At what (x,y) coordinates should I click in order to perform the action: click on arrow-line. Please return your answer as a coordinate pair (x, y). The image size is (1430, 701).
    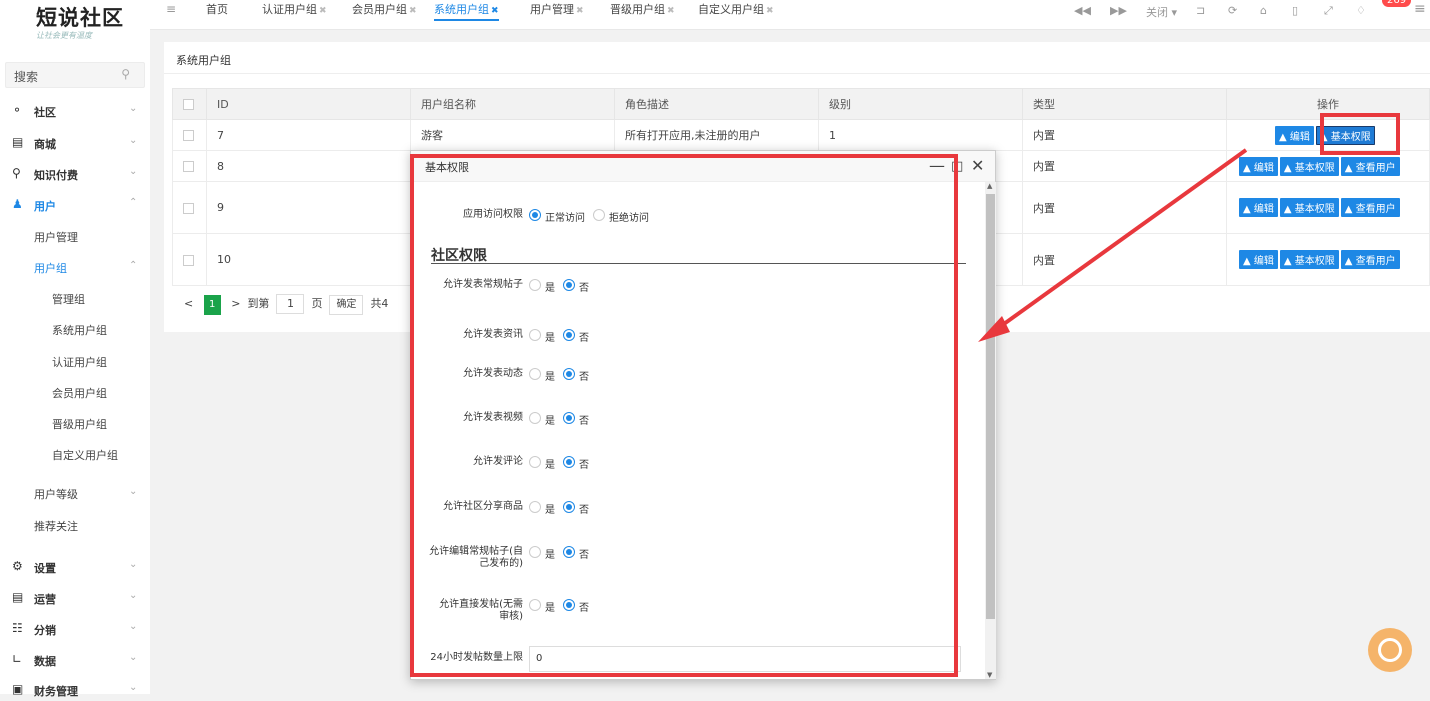
    Looking at the image, I should click on (1118, 242).